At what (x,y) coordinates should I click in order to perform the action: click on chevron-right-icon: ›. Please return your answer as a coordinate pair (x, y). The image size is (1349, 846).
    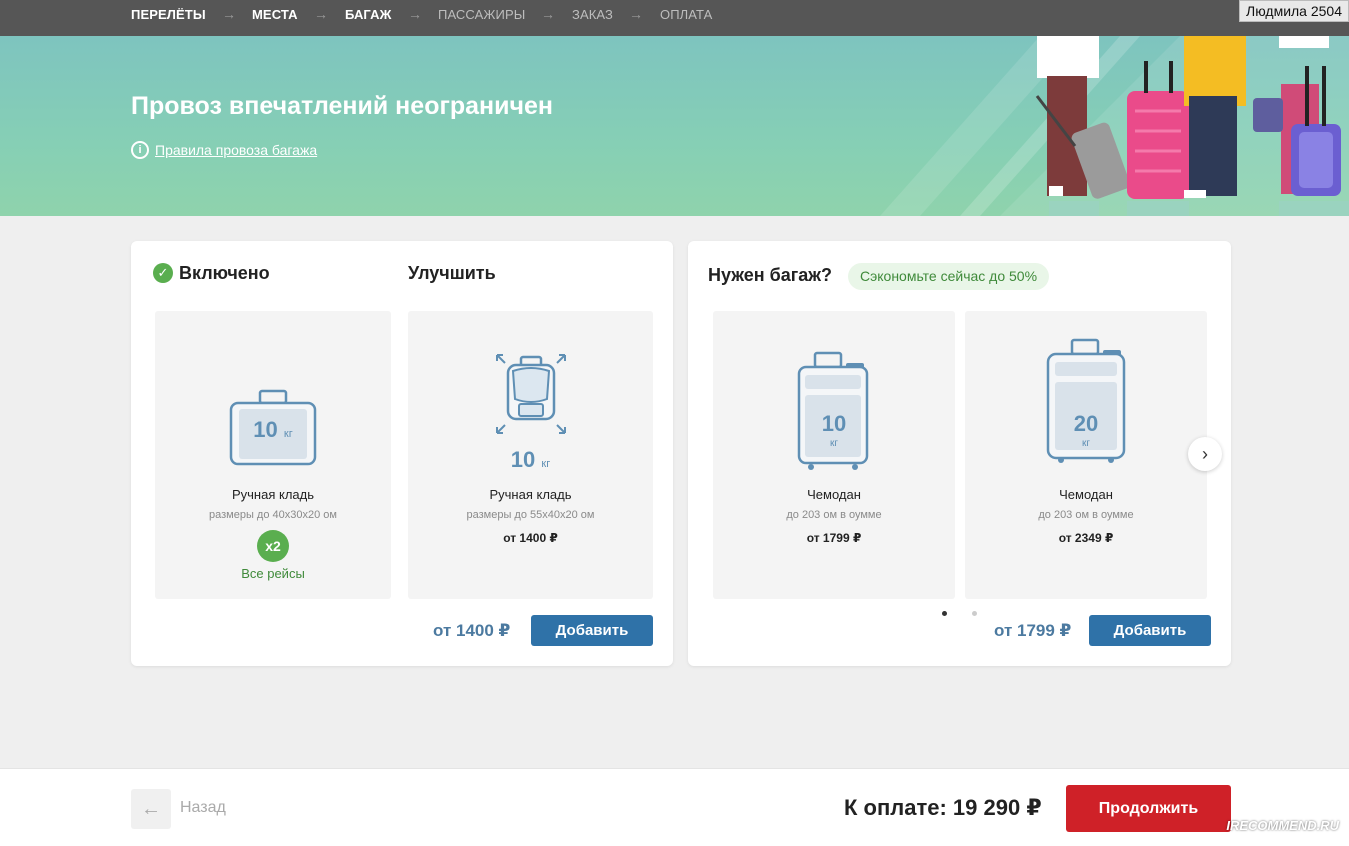
    Looking at the image, I should click on (1205, 453).